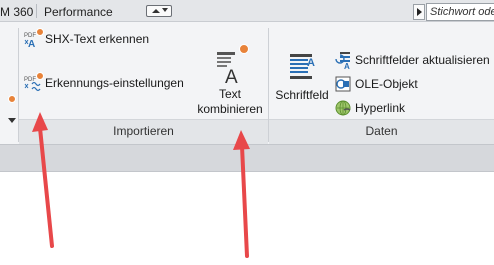  Describe the element at coordinates (34, 82) in the screenshot. I see `pdf-settings-icon: PDF` at that location.